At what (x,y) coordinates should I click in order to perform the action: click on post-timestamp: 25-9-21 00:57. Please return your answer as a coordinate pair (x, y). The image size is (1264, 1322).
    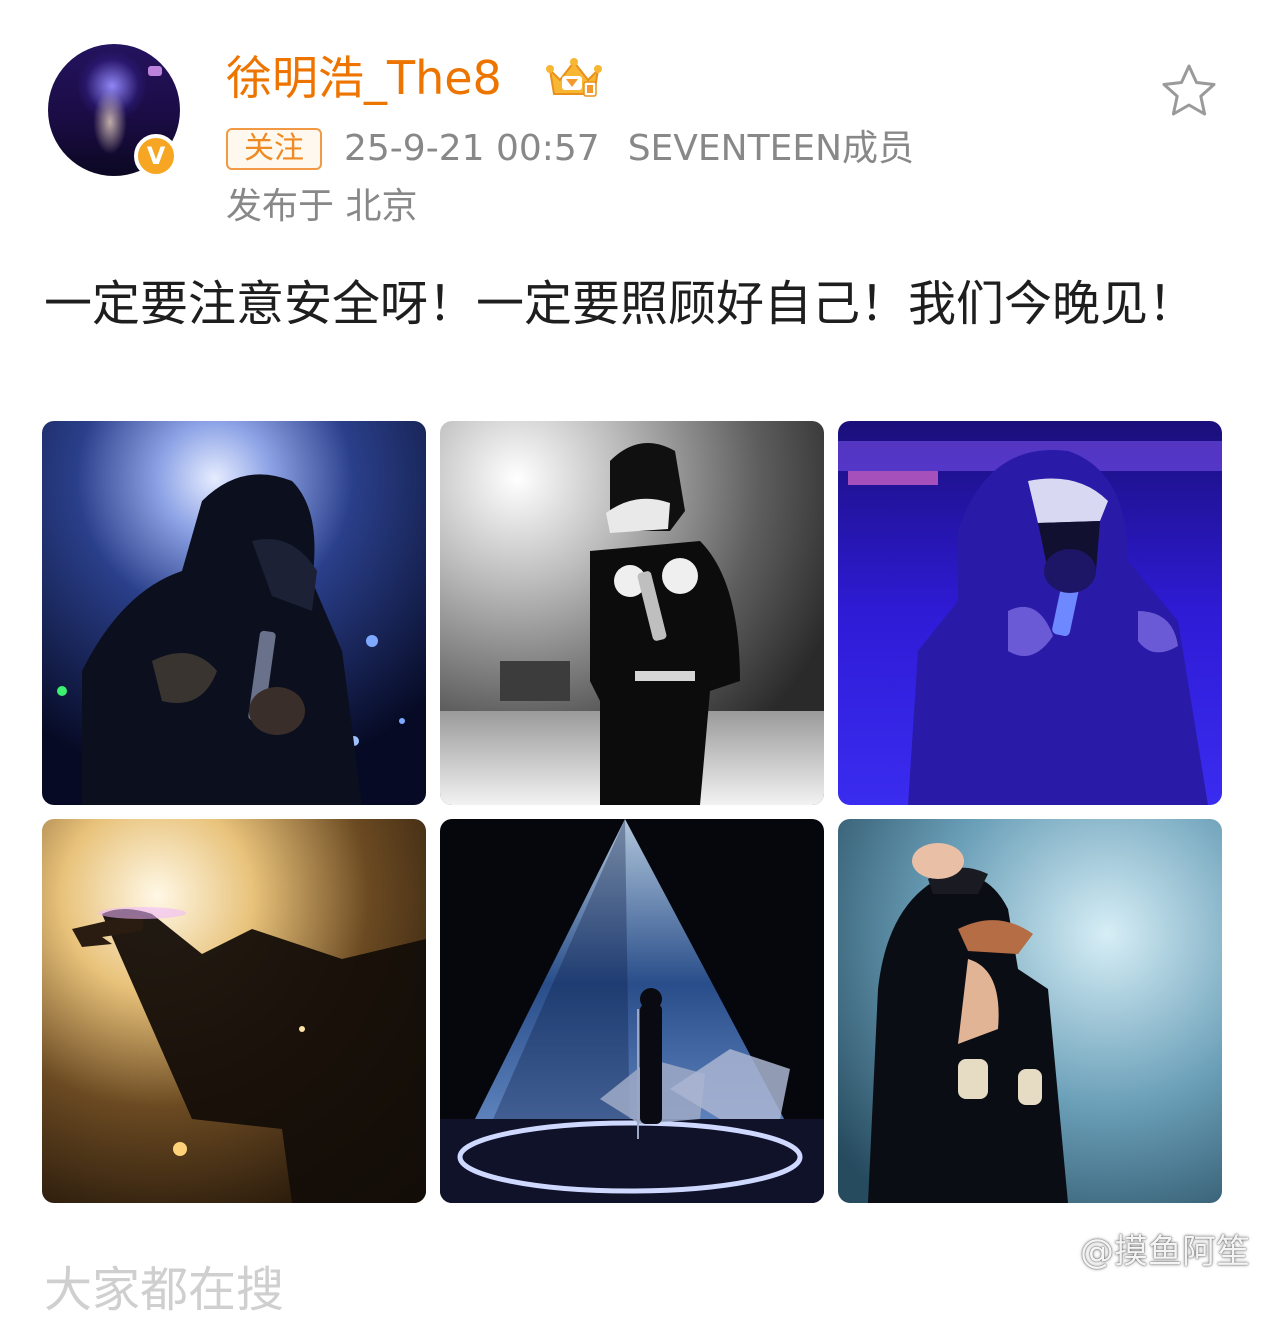
    Looking at the image, I should click on (472, 148).